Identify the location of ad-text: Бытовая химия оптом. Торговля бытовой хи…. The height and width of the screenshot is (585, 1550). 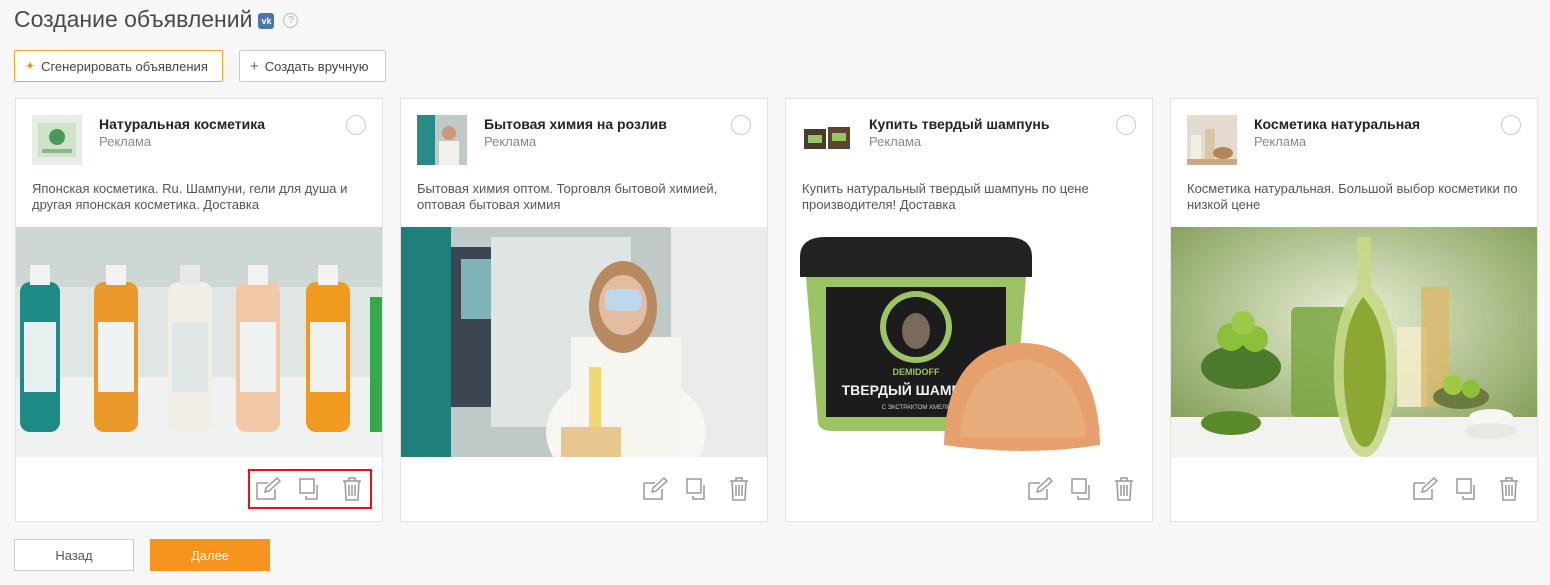
(567, 196).